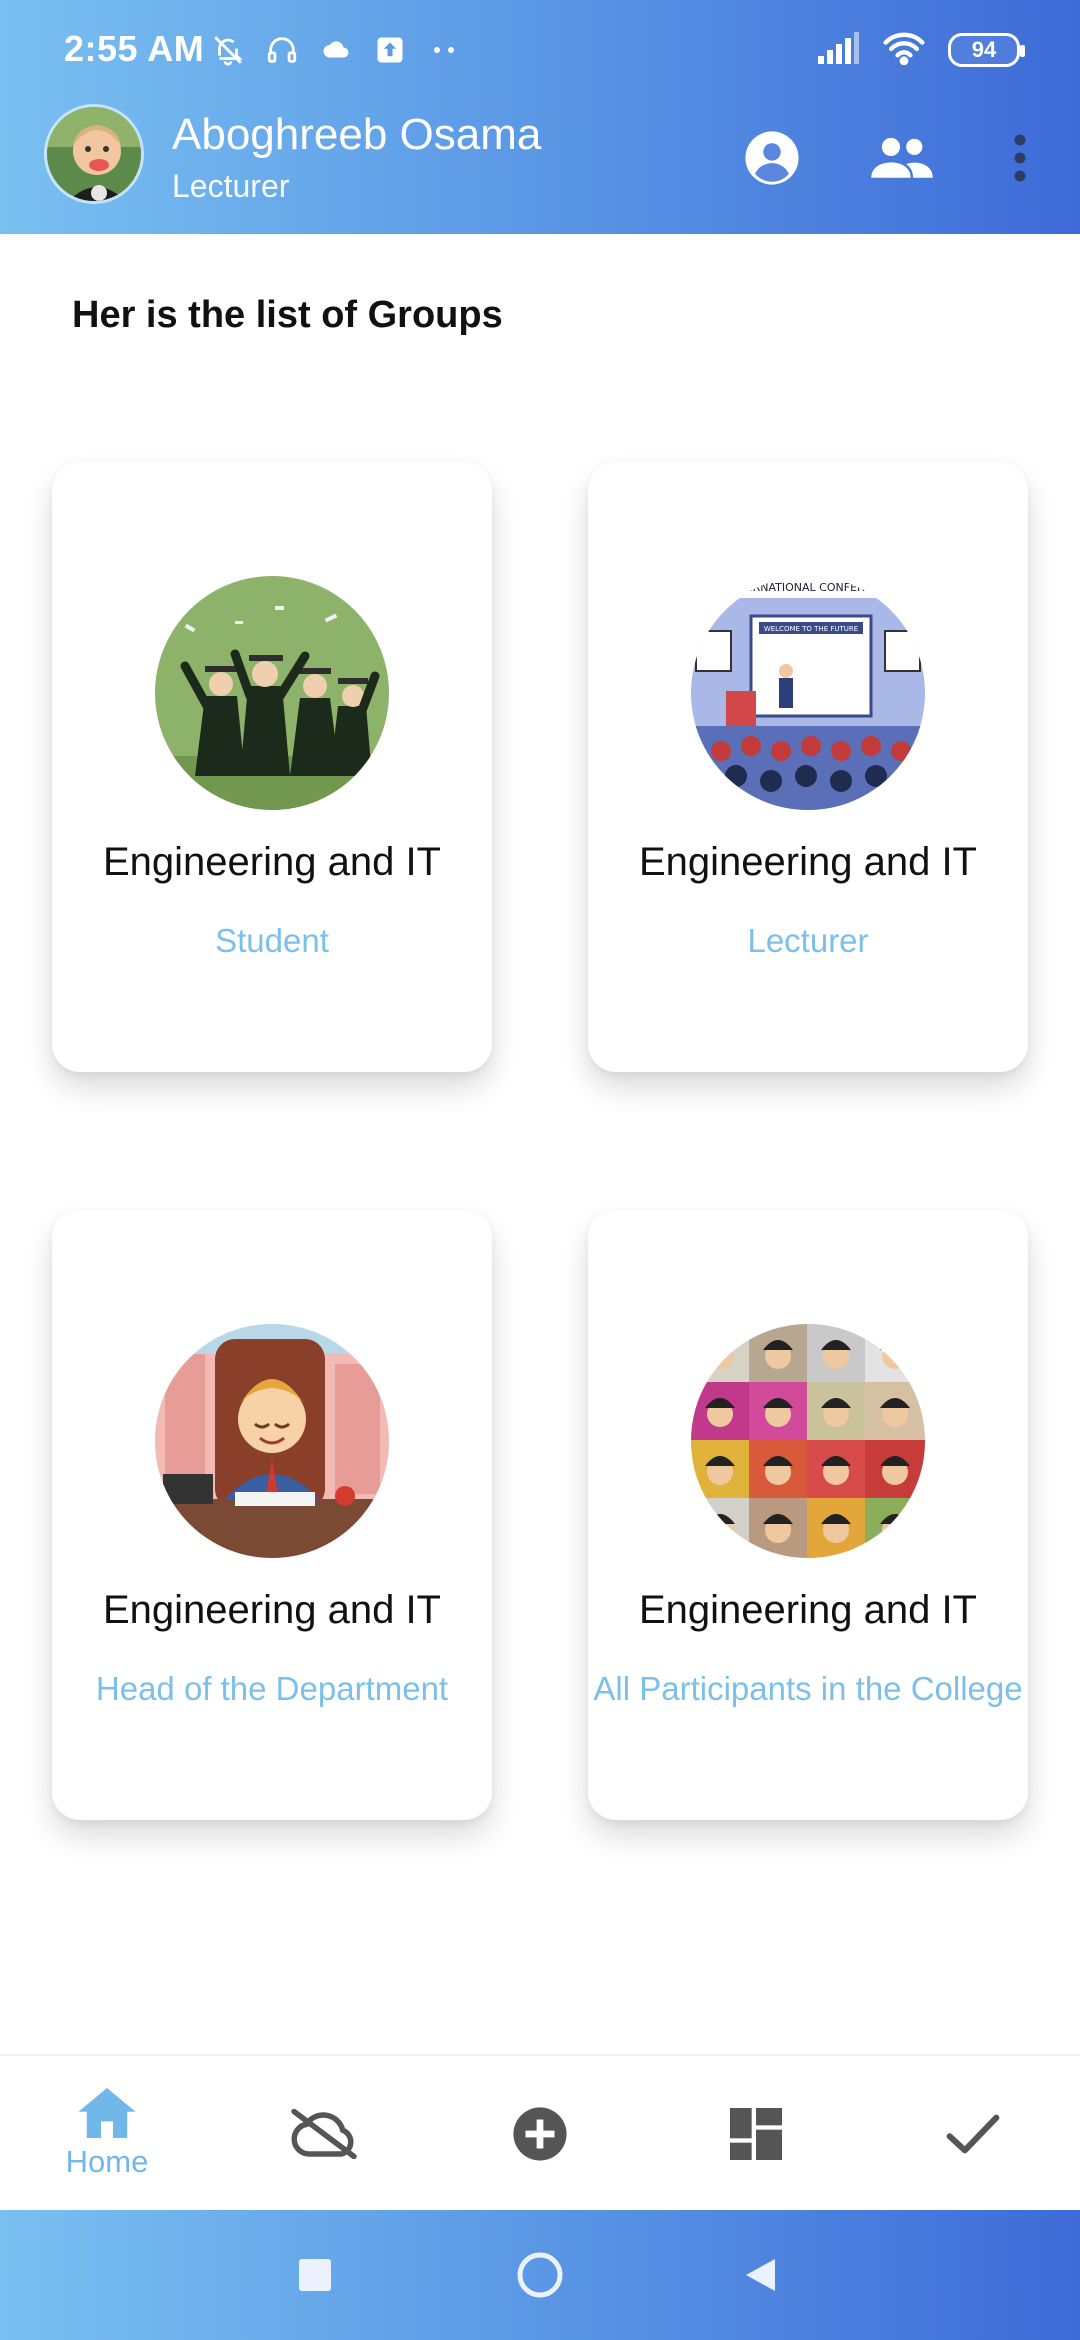  I want to click on groups-button, so click(902, 158).